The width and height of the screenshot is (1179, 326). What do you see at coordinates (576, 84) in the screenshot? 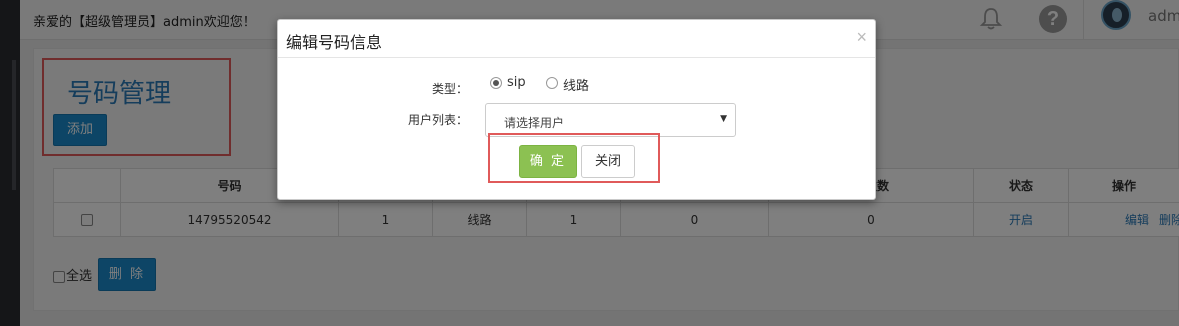
I see `radio-line-label: 线路` at bounding box center [576, 84].